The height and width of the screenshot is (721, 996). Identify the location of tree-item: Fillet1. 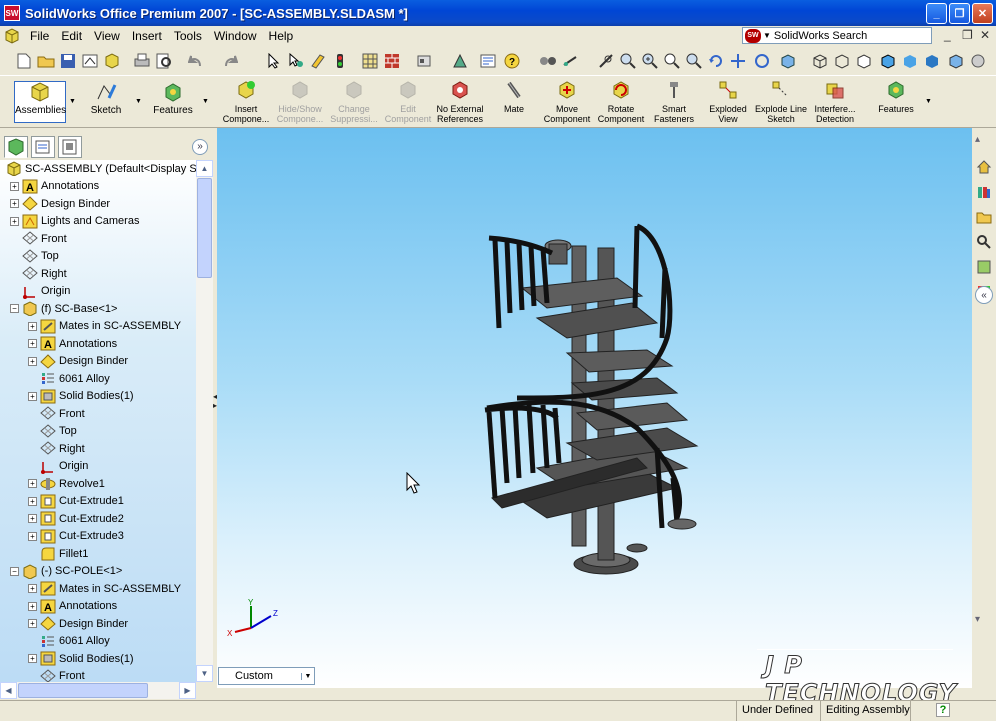
(58, 553).